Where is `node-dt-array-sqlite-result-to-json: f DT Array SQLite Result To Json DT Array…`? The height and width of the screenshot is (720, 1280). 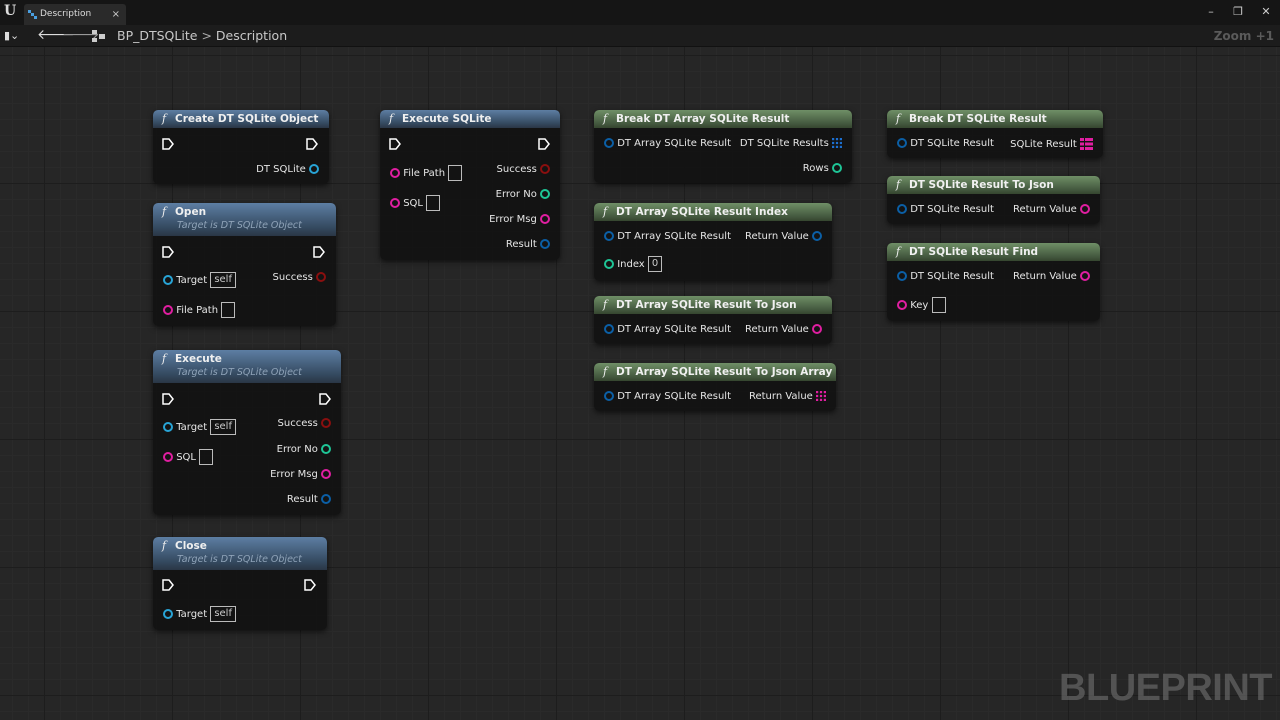 node-dt-array-sqlite-result-to-json: f DT Array SQLite Result To Json DT Array… is located at coordinates (713, 320).